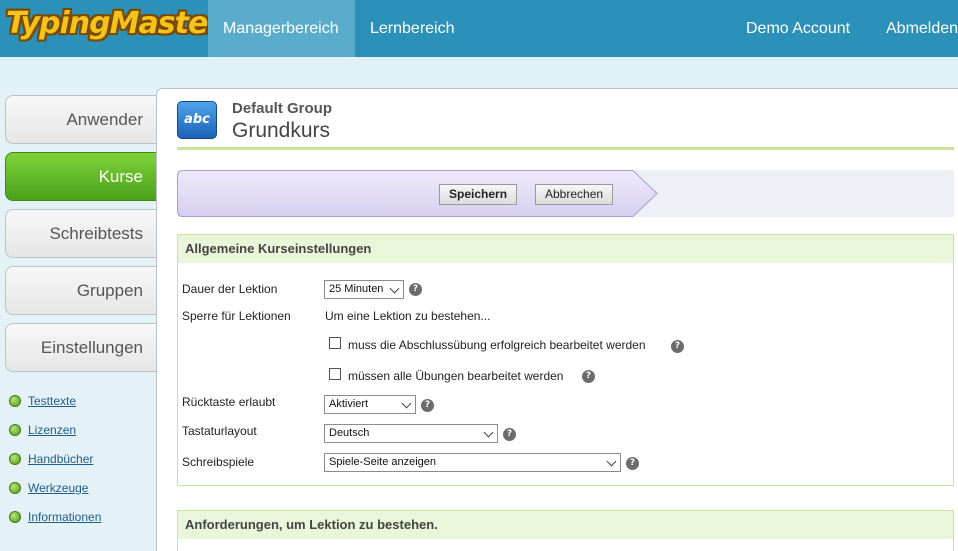 The width and height of the screenshot is (958, 551). I want to click on link-licenses: Lizenzen, so click(42, 430).